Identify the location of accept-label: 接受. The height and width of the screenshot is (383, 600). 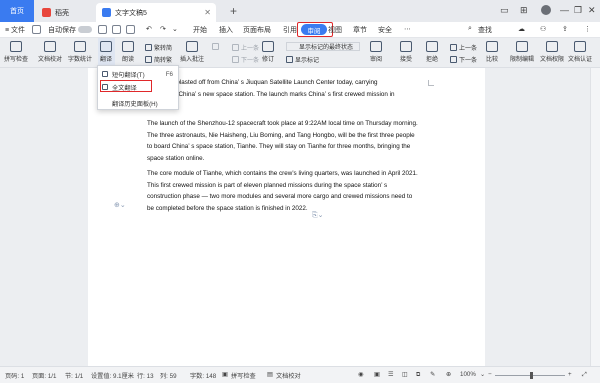
(406, 60).